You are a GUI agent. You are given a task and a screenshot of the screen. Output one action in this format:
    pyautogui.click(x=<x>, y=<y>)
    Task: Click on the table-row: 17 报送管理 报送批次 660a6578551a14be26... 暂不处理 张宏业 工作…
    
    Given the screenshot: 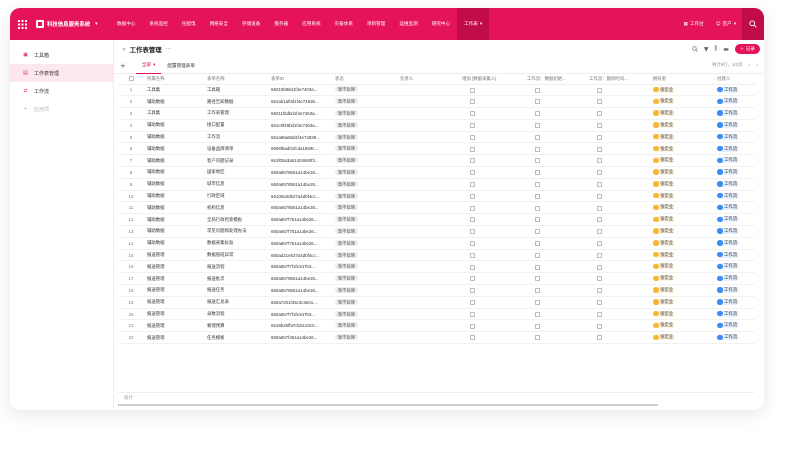 What is the action you would take?
    pyautogui.click(x=436, y=279)
    